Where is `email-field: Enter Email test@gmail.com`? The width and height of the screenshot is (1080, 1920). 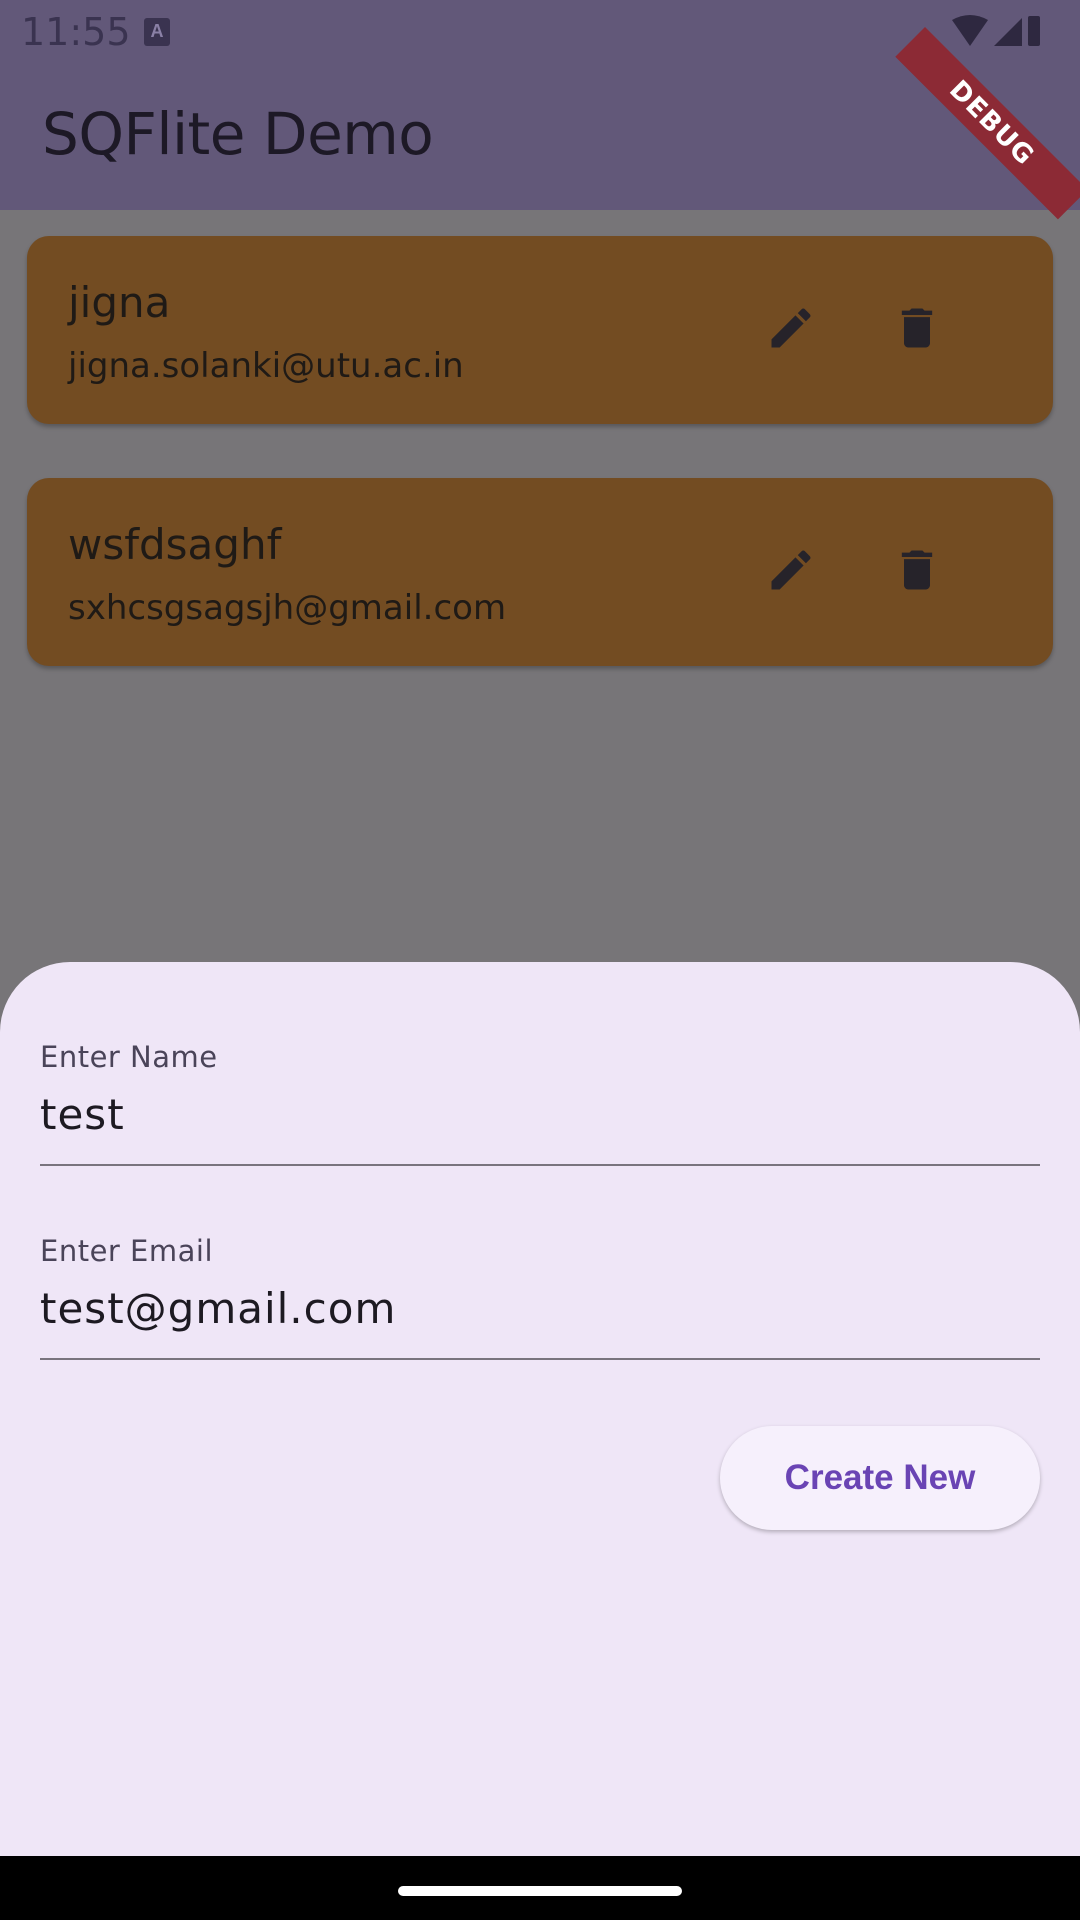
email-field: Enter Email test@gmail.com is located at coordinates (540, 1304).